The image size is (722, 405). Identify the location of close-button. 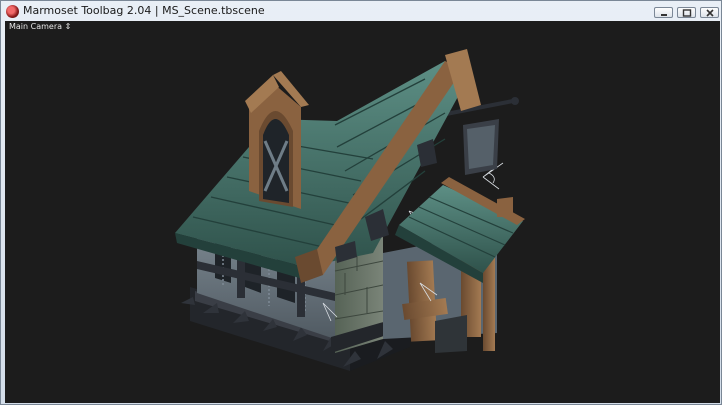
(709, 12).